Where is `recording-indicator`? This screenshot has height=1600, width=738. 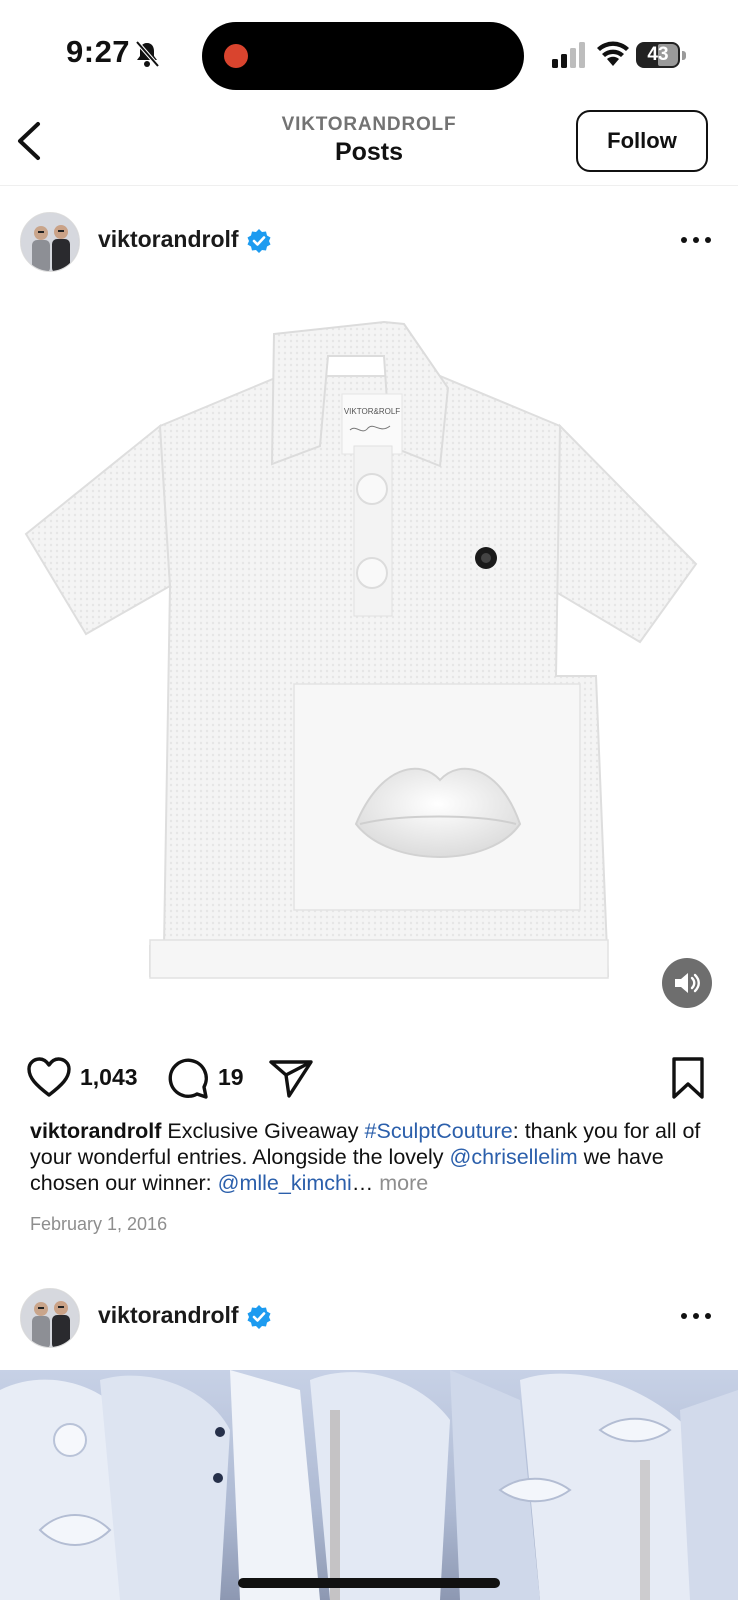 recording-indicator is located at coordinates (236, 56).